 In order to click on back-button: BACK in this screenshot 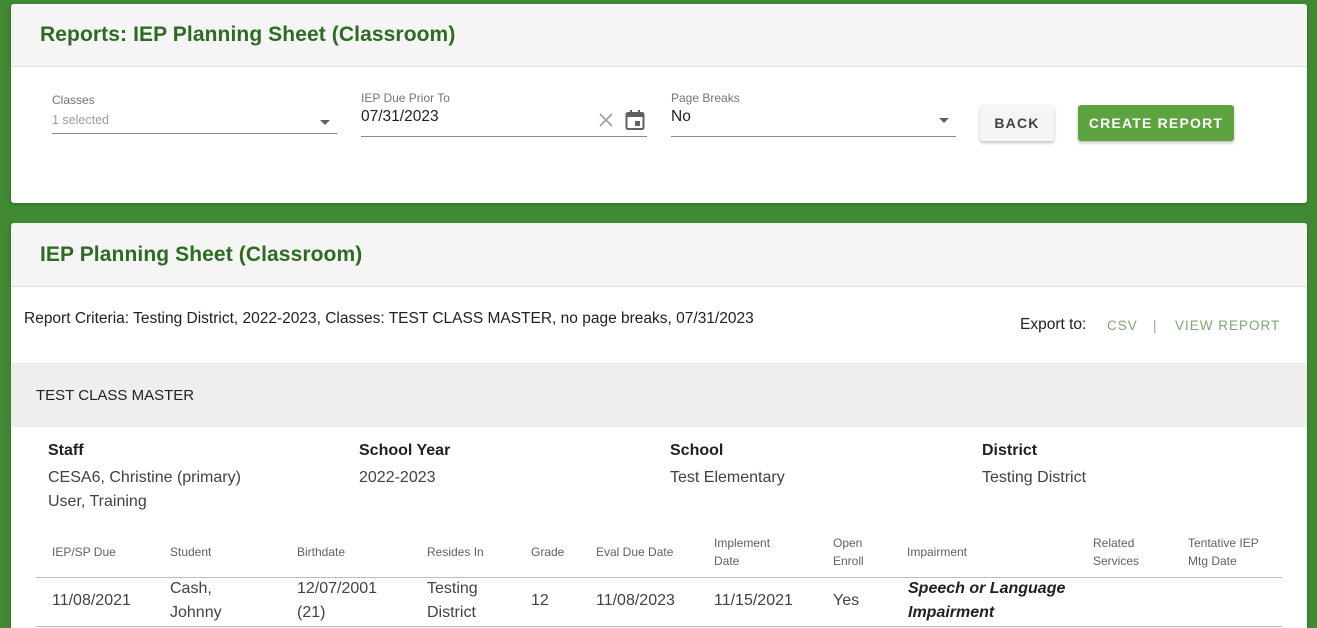, I will do `click(1017, 123)`.